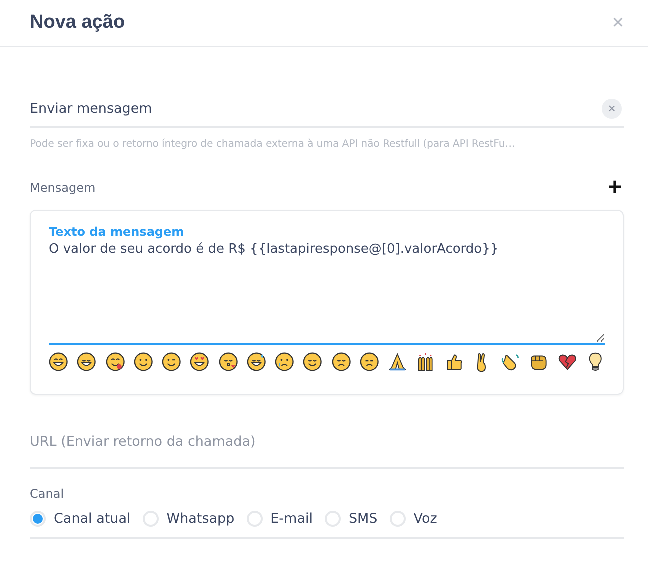 This screenshot has width=648, height=568. Describe the element at coordinates (256, 362) in the screenshot. I see `sweat-smile-face-icon` at that location.